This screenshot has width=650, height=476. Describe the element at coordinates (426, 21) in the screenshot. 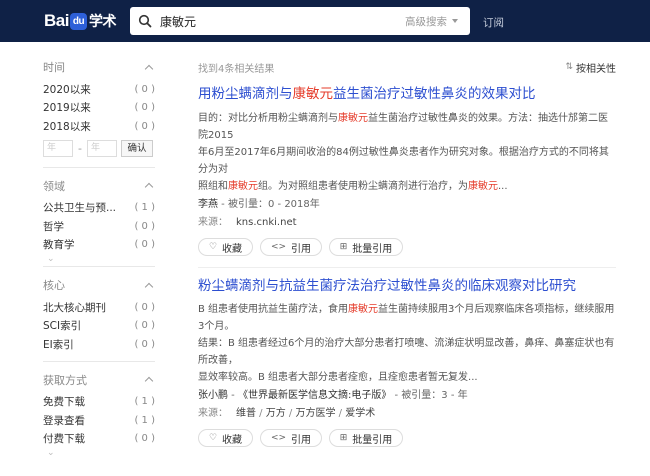

I see `advanced-search-label: 高级搜索` at that location.